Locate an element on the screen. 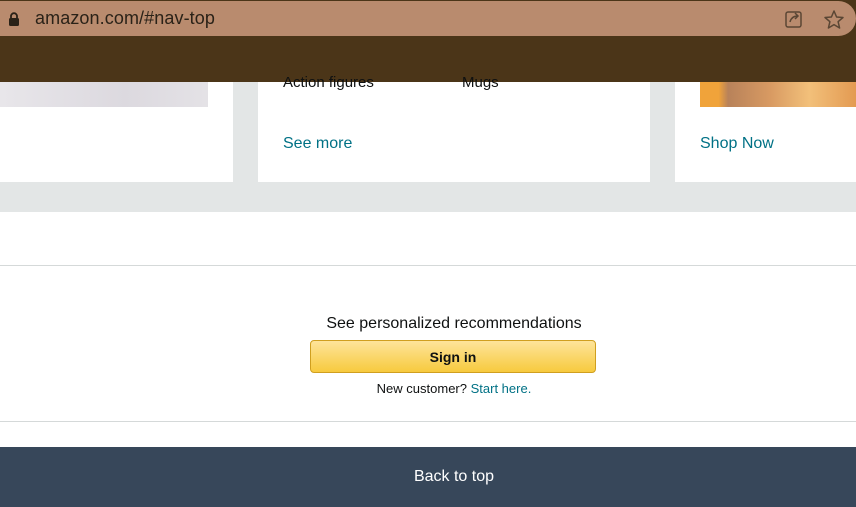 The width and height of the screenshot is (856, 507). new-customer-text: New customer? is located at coordinates (421, 388).